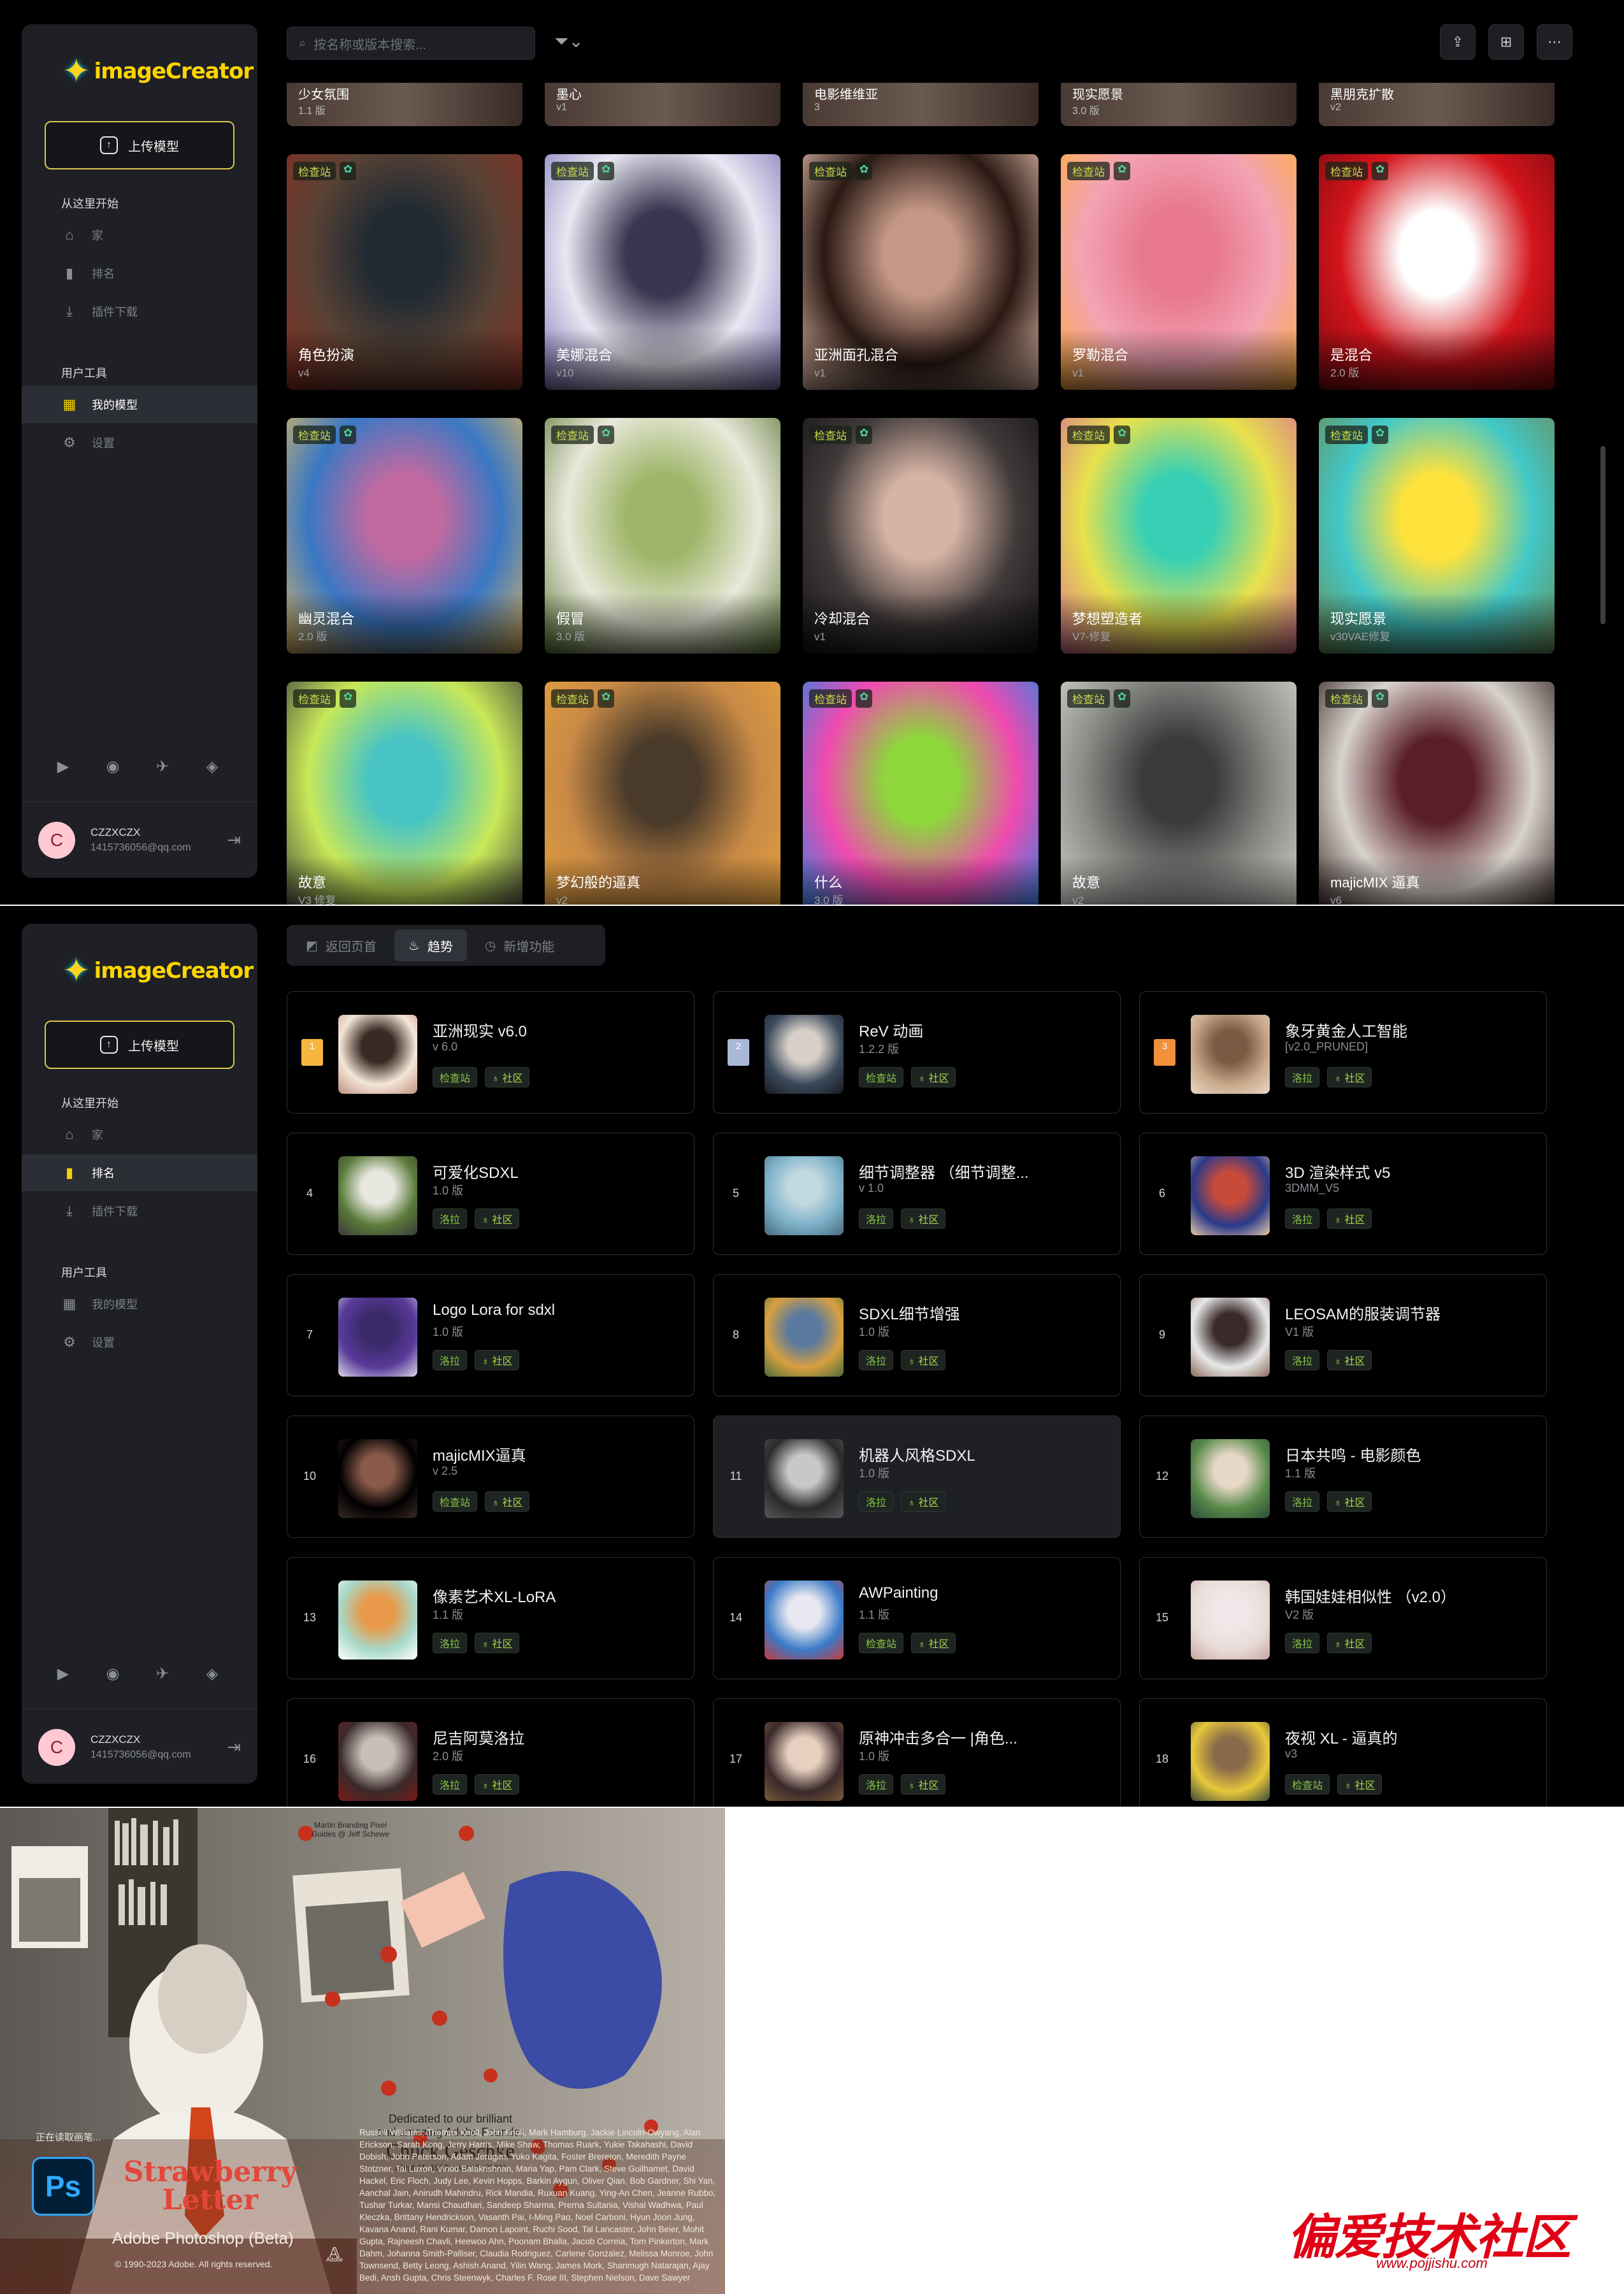  Describe the element at coordinates (490, 1477) in the screenshot. I see `ranking-card: 10 majicMIX逼真 v 2.5 检查站 ♁ 社区` at that location.